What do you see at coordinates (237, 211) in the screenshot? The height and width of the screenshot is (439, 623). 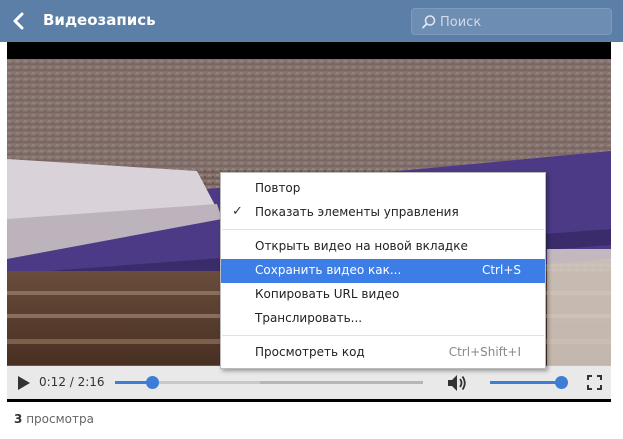 I see `checkmark-icon: ✓` at bounding box center [237, 211].